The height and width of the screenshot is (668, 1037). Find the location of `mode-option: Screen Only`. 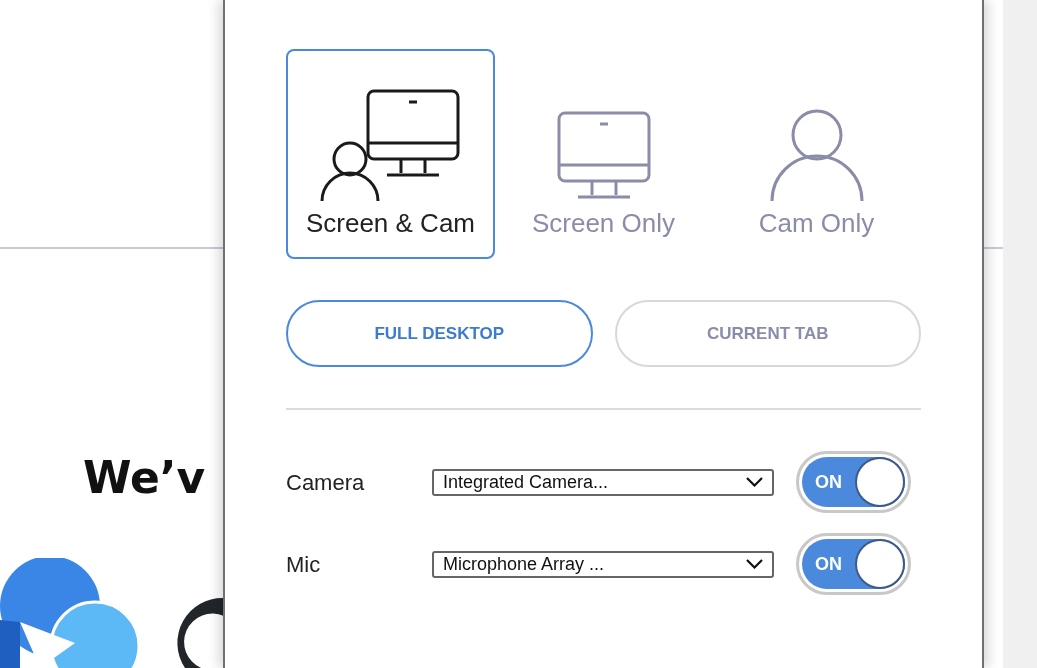

mode-option: Screen Only is located at coordinates (603, 154).